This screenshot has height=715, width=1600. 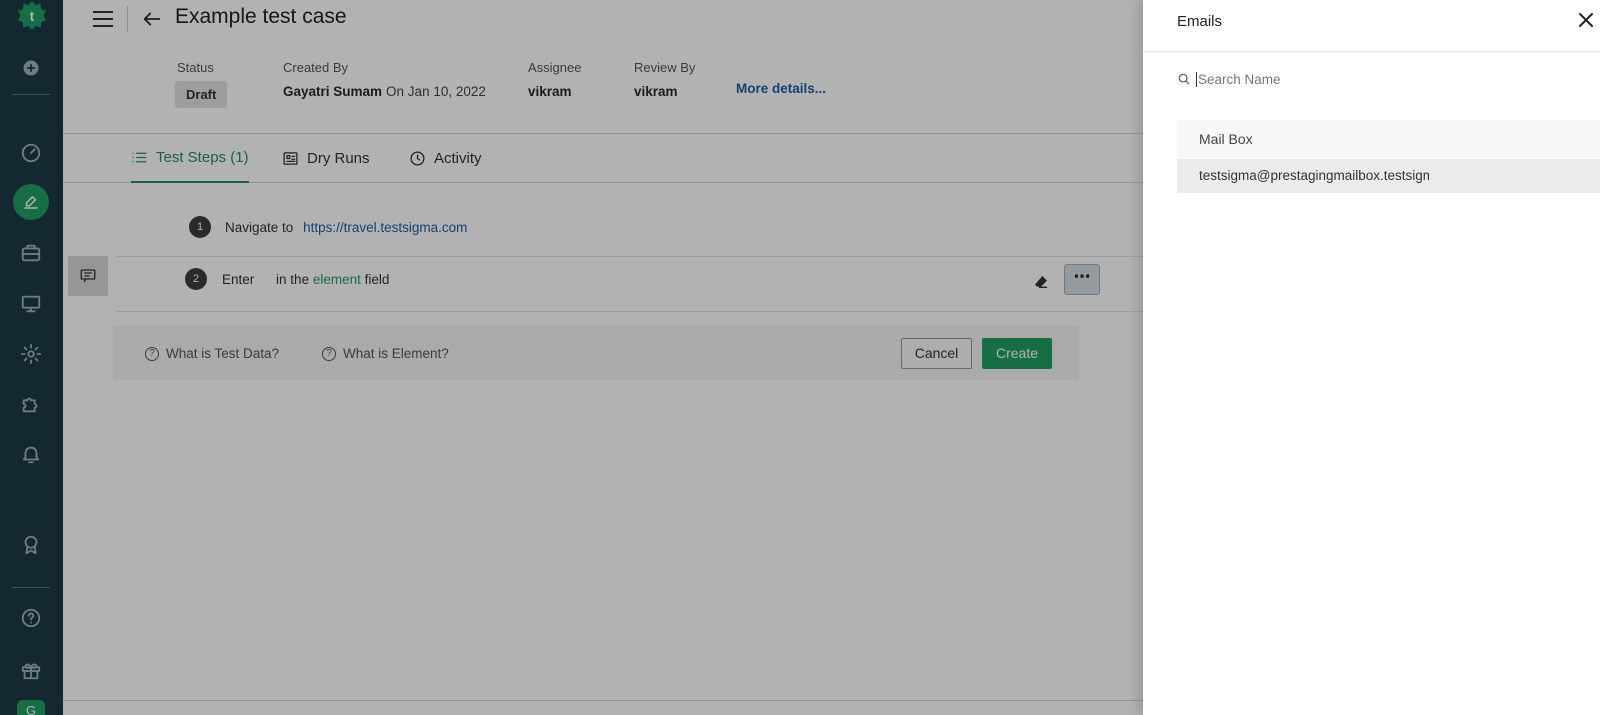 What do you see at coordinates (1587, 21) in the screenshot?
I see `close-icon` at bounding box center [1587, 21].